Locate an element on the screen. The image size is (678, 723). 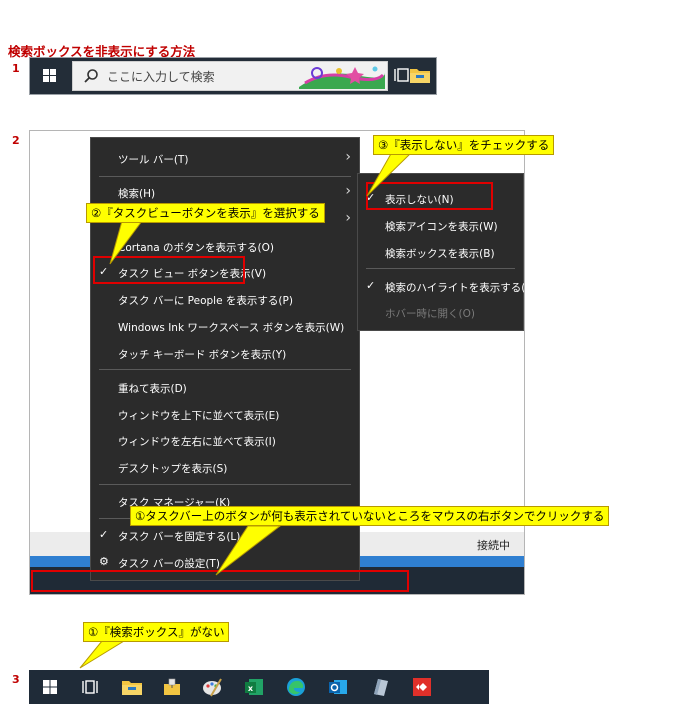
menu-item-people: タスク バーに People を表示する(P) is located at coordinates (225, 300).